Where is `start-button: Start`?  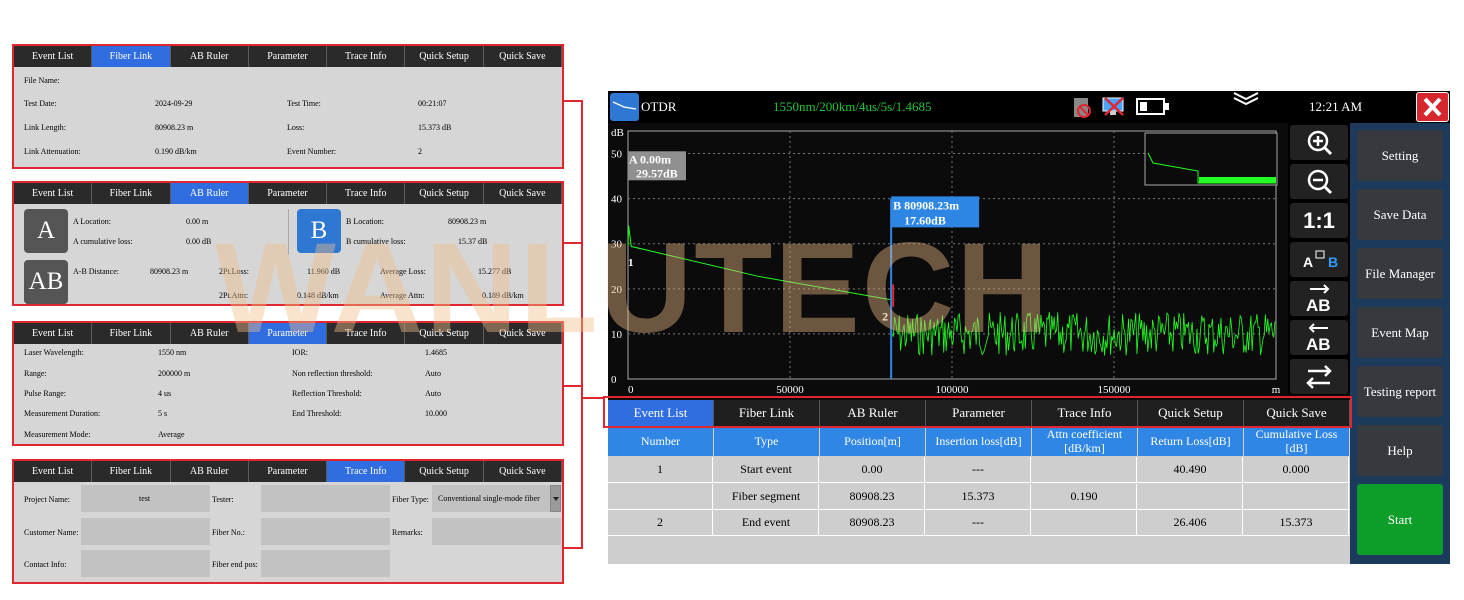 start-button: Start is located at coordinates (1400, 519).